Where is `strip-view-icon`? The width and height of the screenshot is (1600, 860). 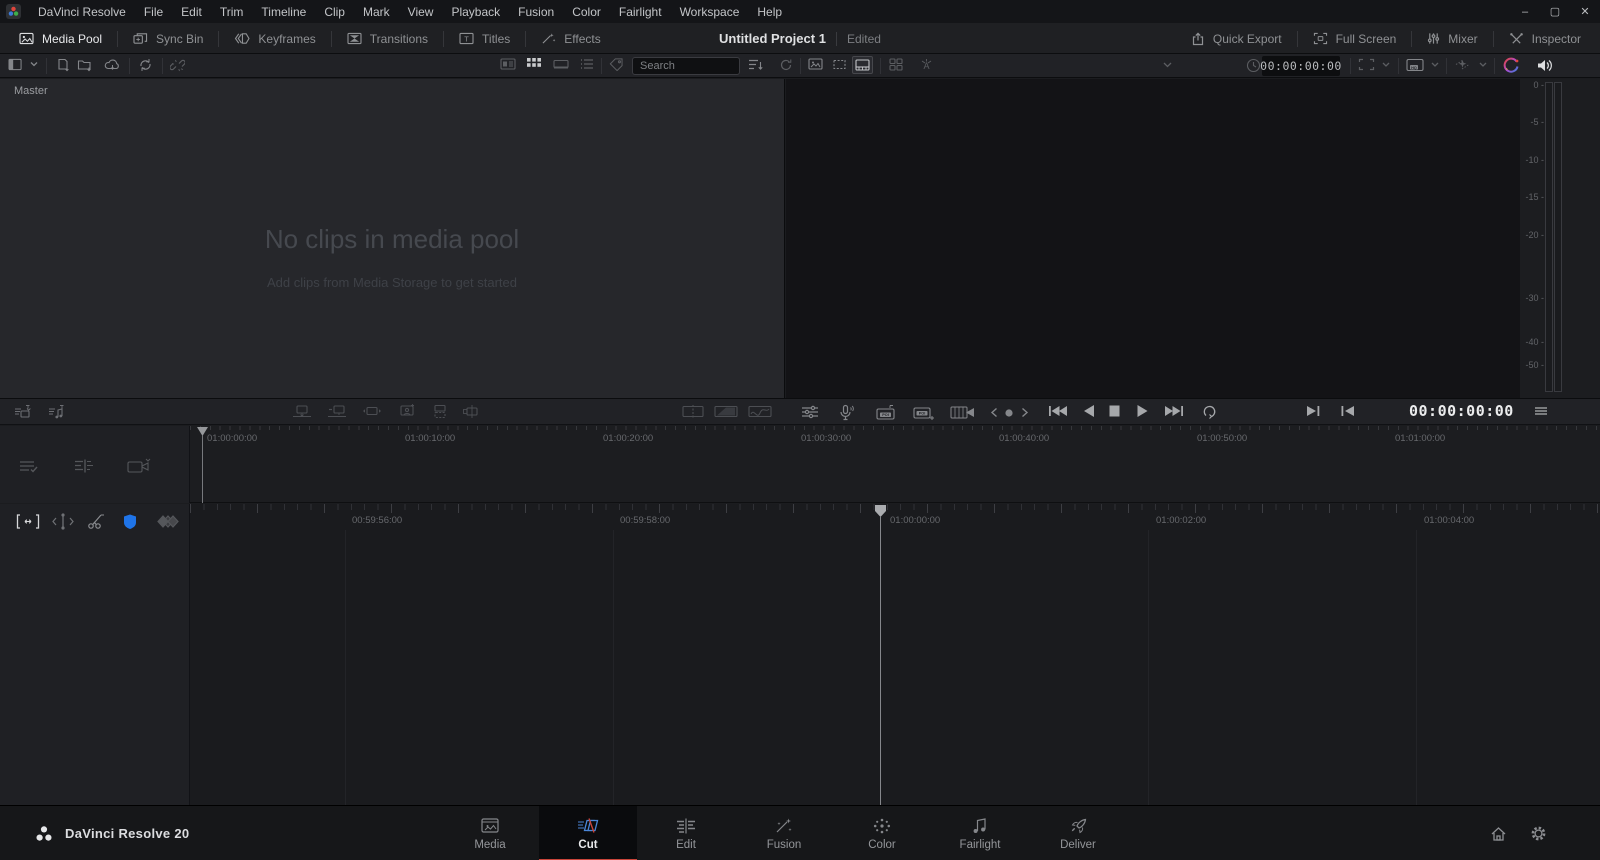 strip-view-icon is located at coordinates (561, 64).